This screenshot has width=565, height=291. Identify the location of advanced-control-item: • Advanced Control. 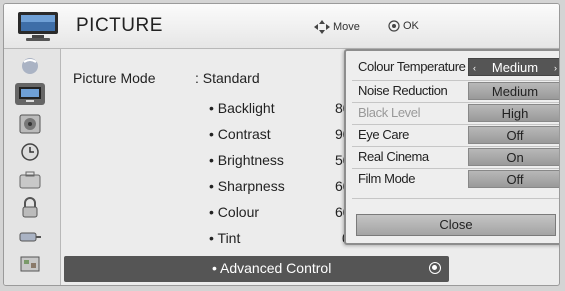
(256, 269).